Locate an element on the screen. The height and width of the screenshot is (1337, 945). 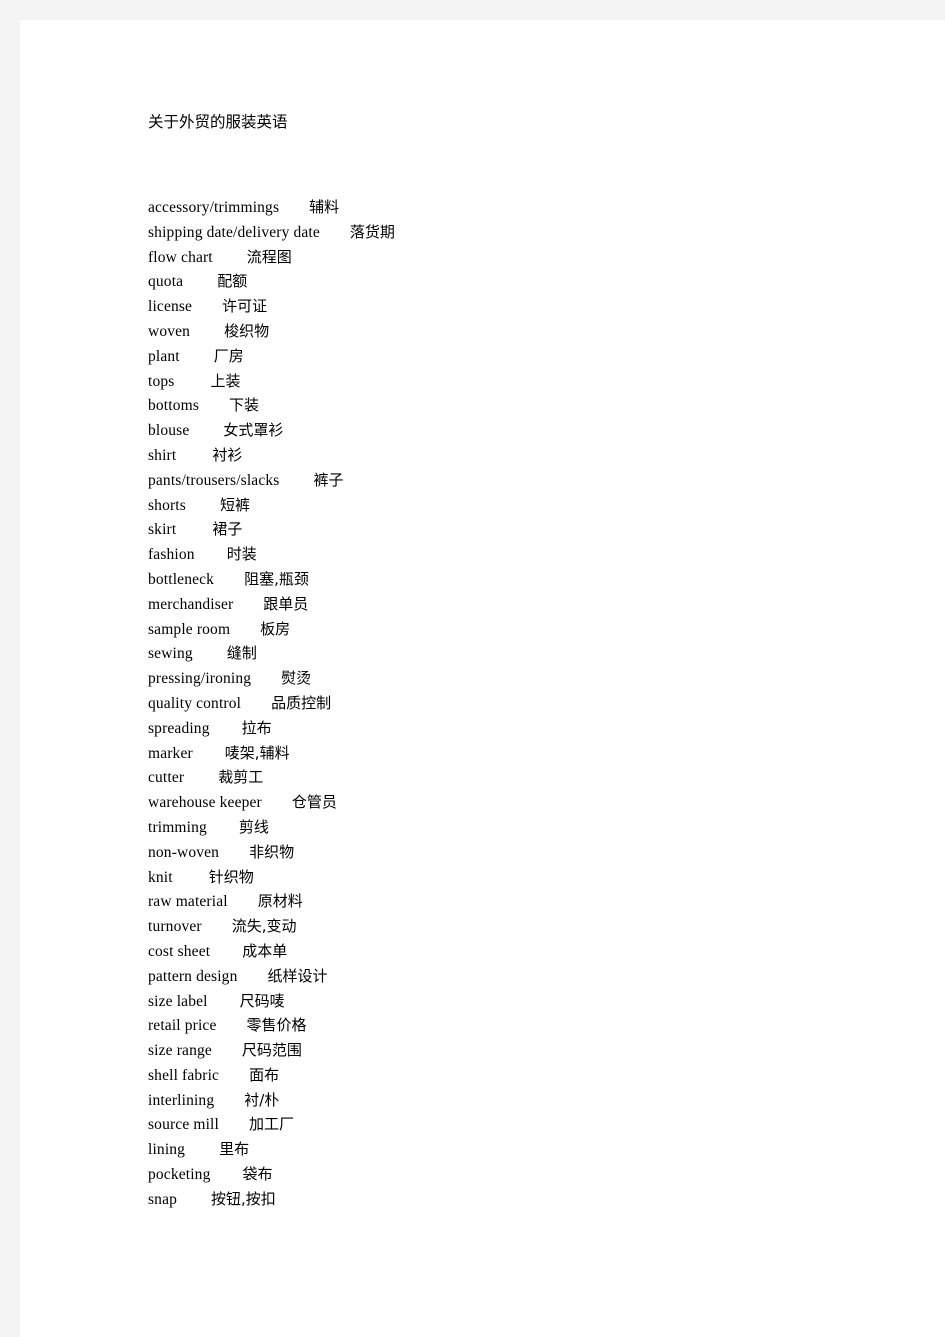
glossary-term-en: knit is located at coordinates (160, 877).